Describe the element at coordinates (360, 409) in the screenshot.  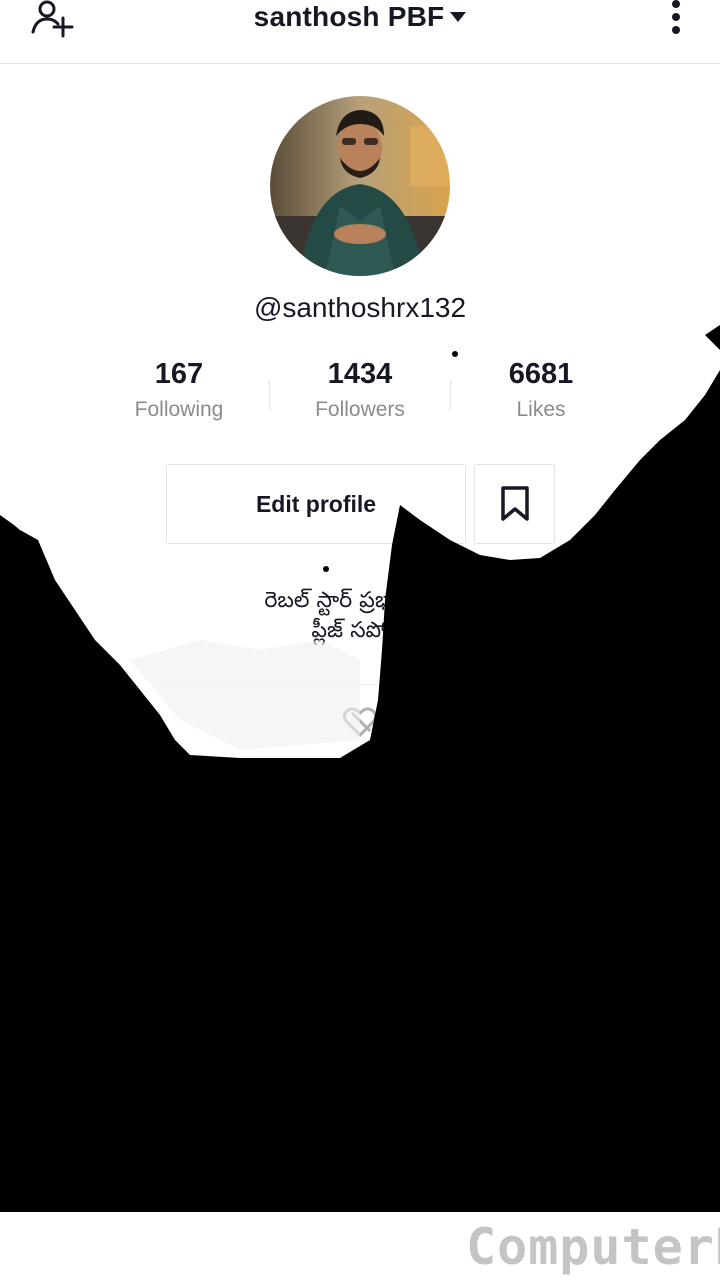
I see `followers-label: Followers` at that location.